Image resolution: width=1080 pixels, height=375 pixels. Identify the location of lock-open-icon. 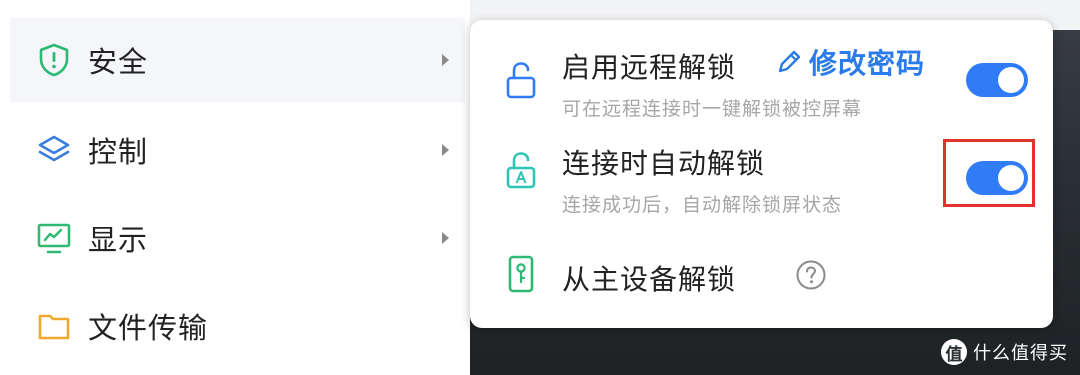
(521, 80).